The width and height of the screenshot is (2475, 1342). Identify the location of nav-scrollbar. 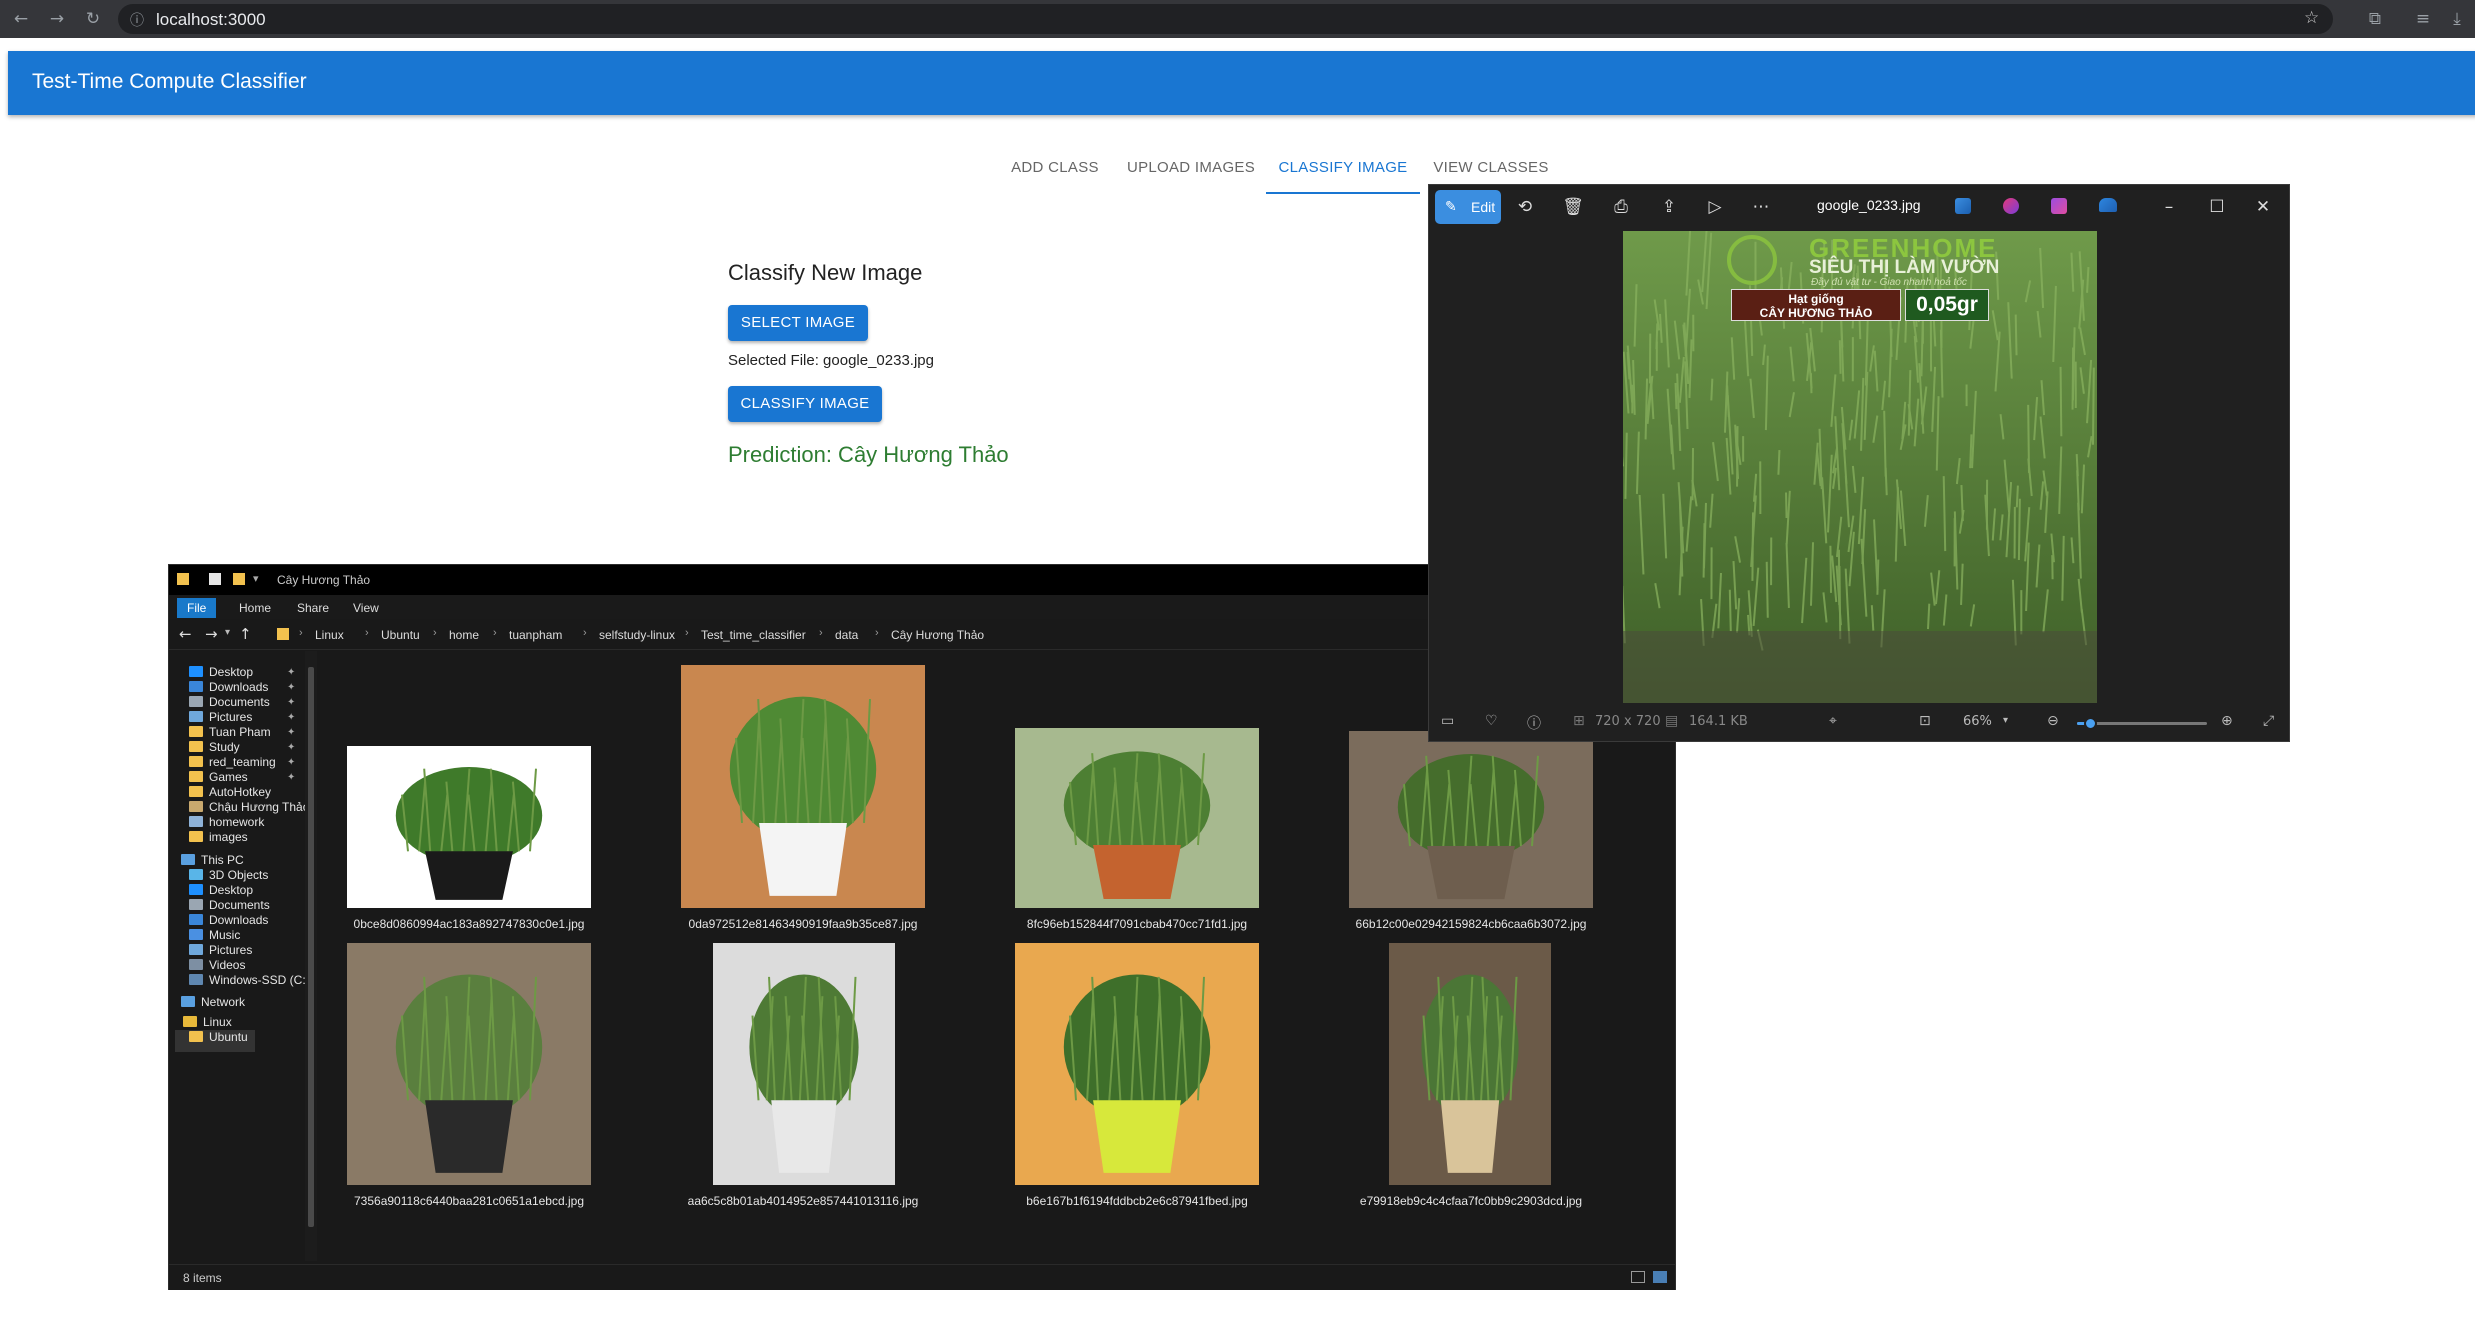
(311, 956).